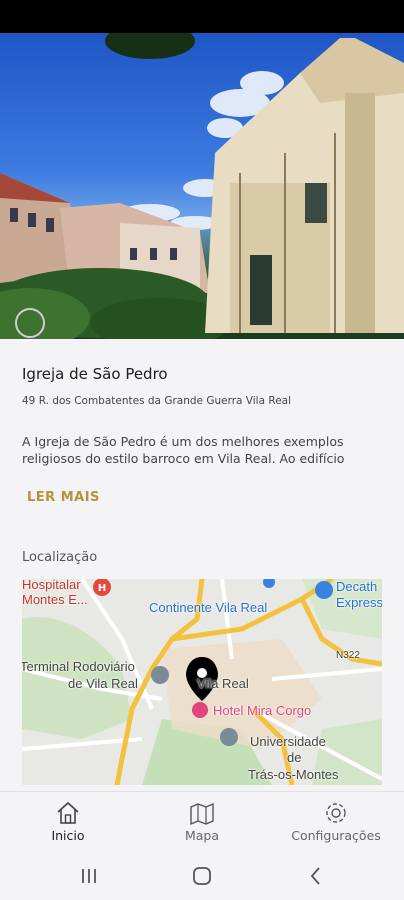 This screenshot has width=404, height=900. I want to click on bus-terminal-icon, so click(160, 675).